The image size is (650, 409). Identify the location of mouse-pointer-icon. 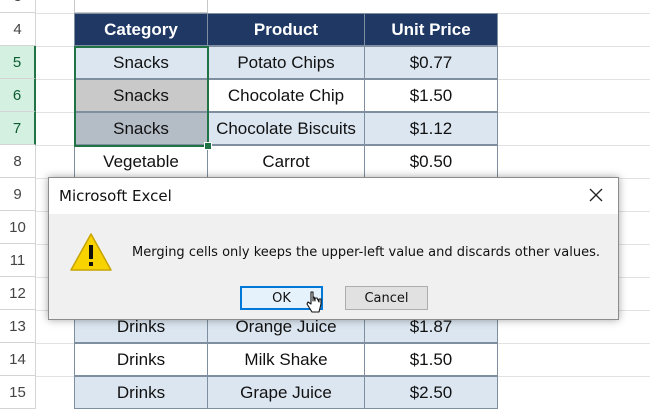
(314, 304).